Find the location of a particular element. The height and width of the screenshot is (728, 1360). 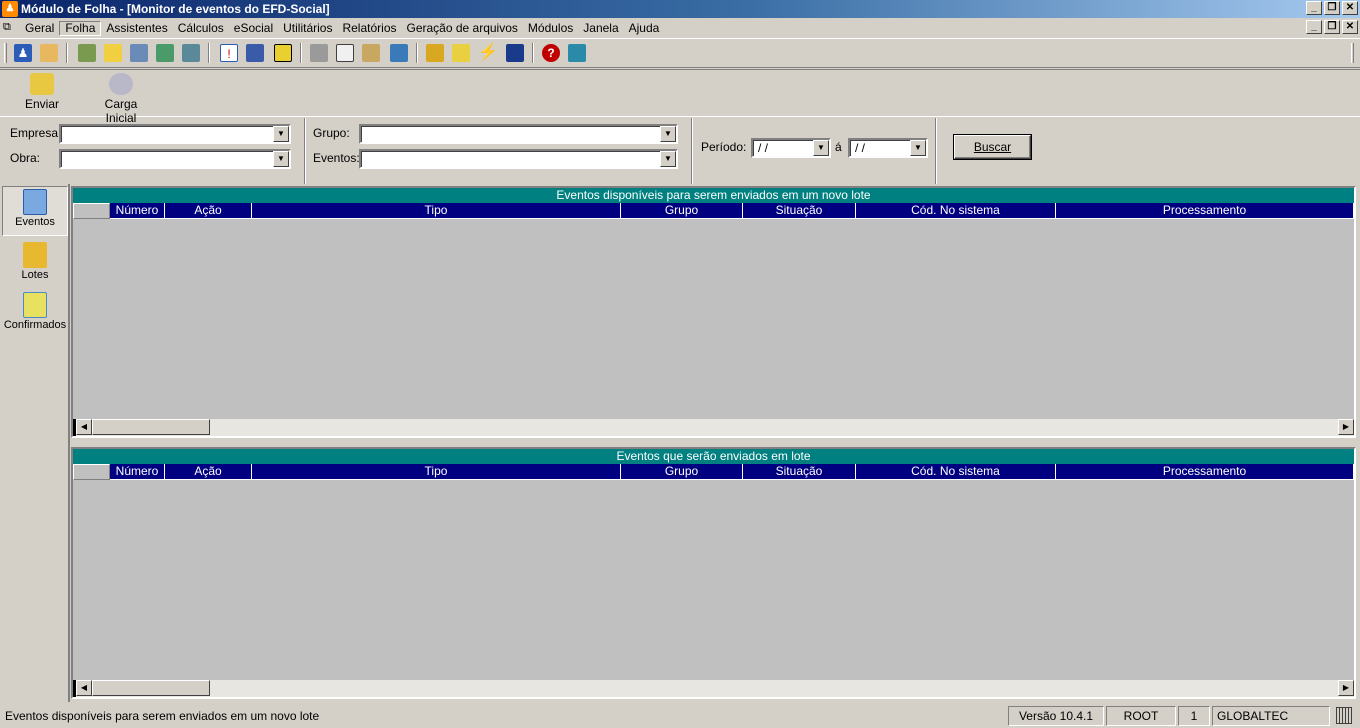

users-icon: ♟ is located at coordinates (23, 53).